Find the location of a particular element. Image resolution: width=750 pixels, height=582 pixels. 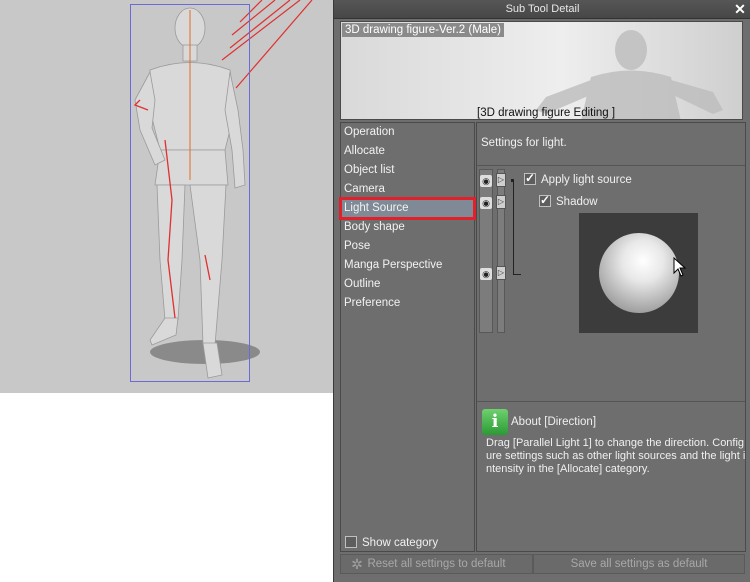

settings-header: Settings for light. is located at coordinates (524, 143).